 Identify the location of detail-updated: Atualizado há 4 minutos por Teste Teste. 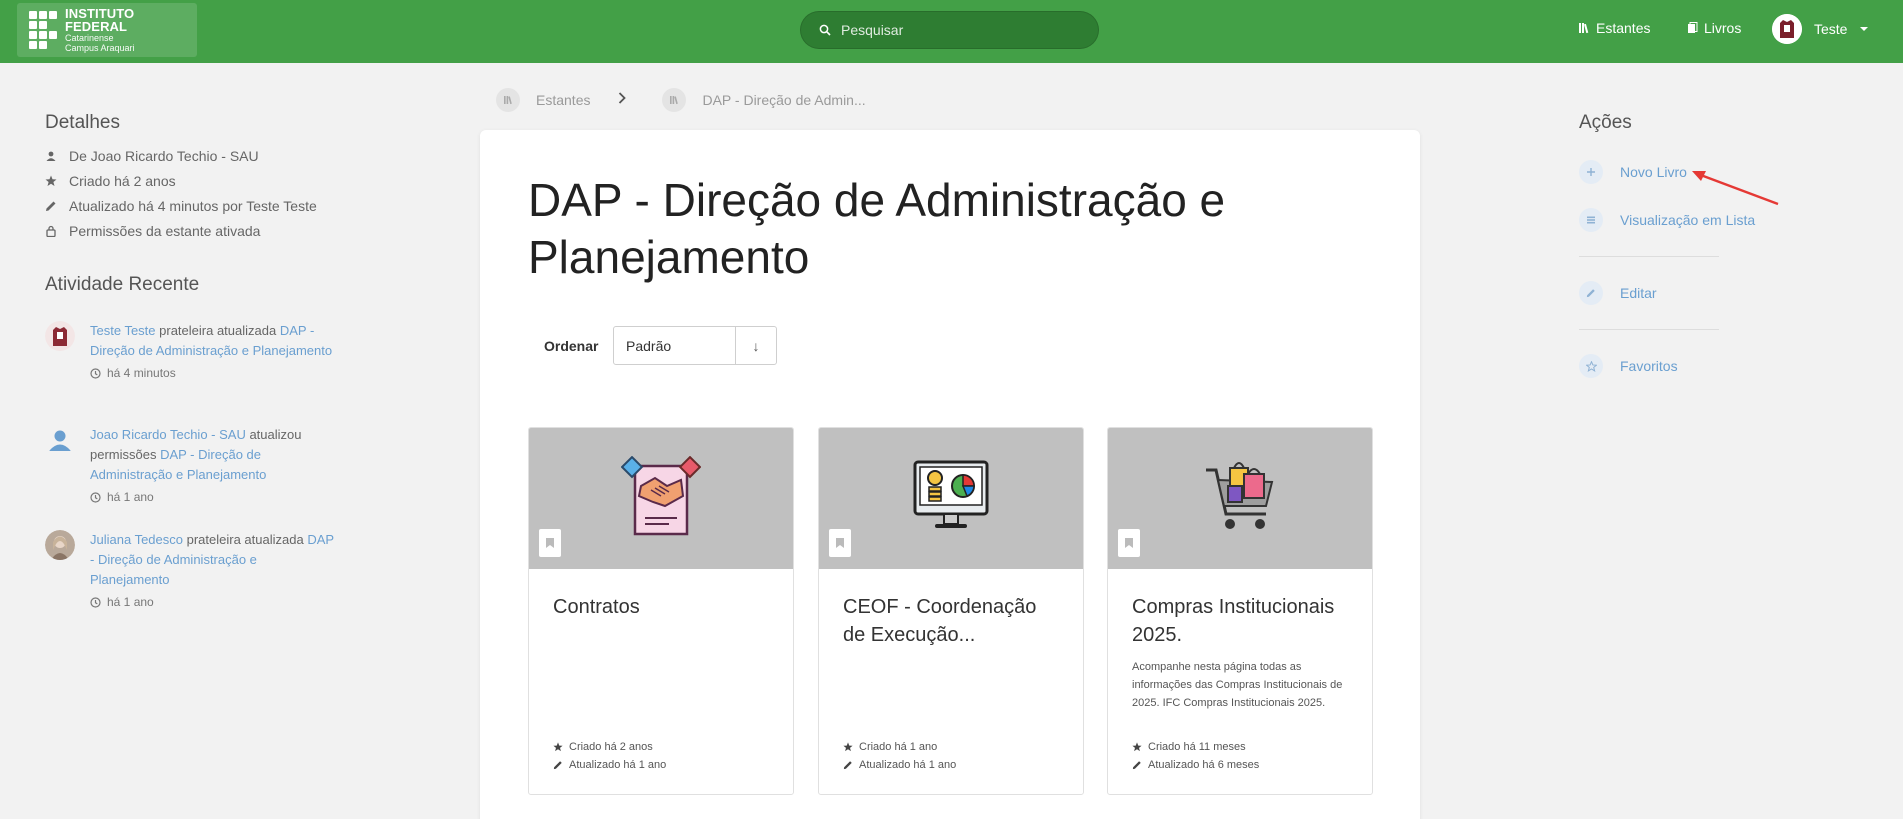
(181, 206).